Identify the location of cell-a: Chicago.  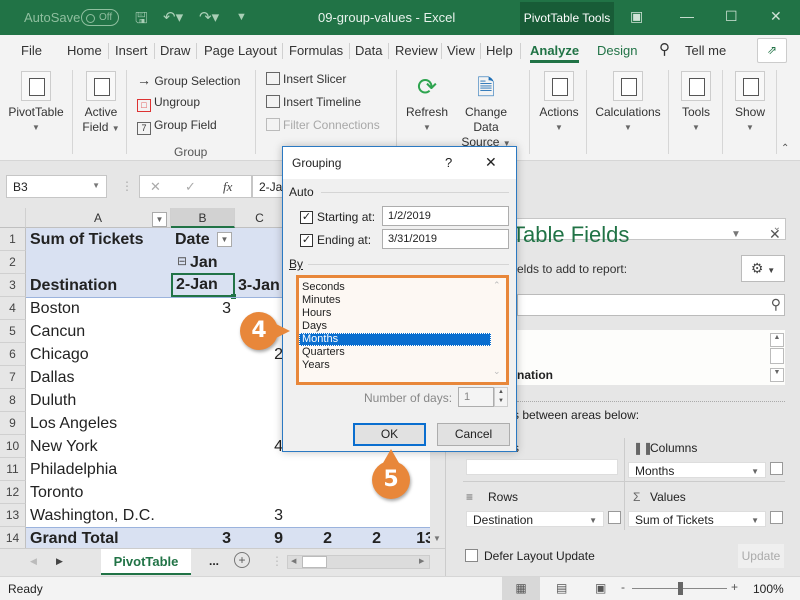
(100, 354).